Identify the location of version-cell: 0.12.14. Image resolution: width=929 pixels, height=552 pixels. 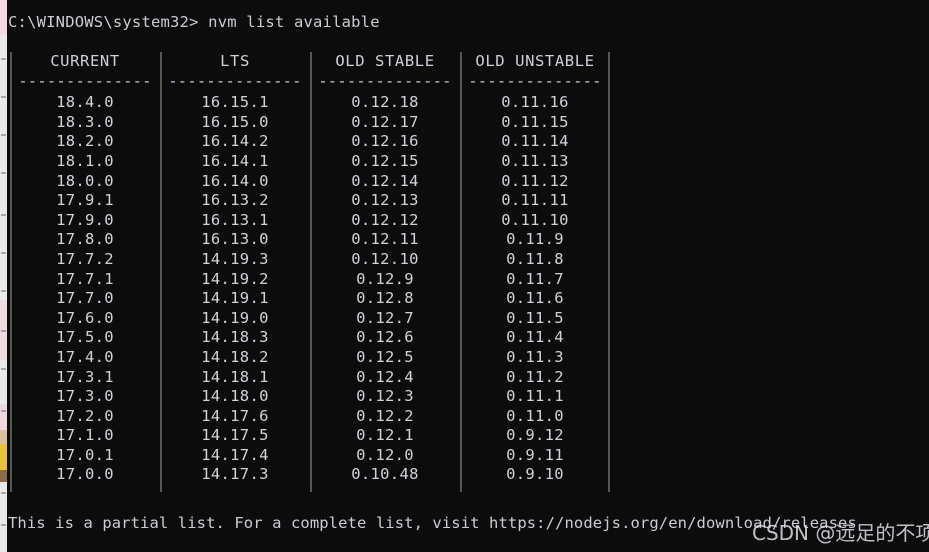
(385, 180).